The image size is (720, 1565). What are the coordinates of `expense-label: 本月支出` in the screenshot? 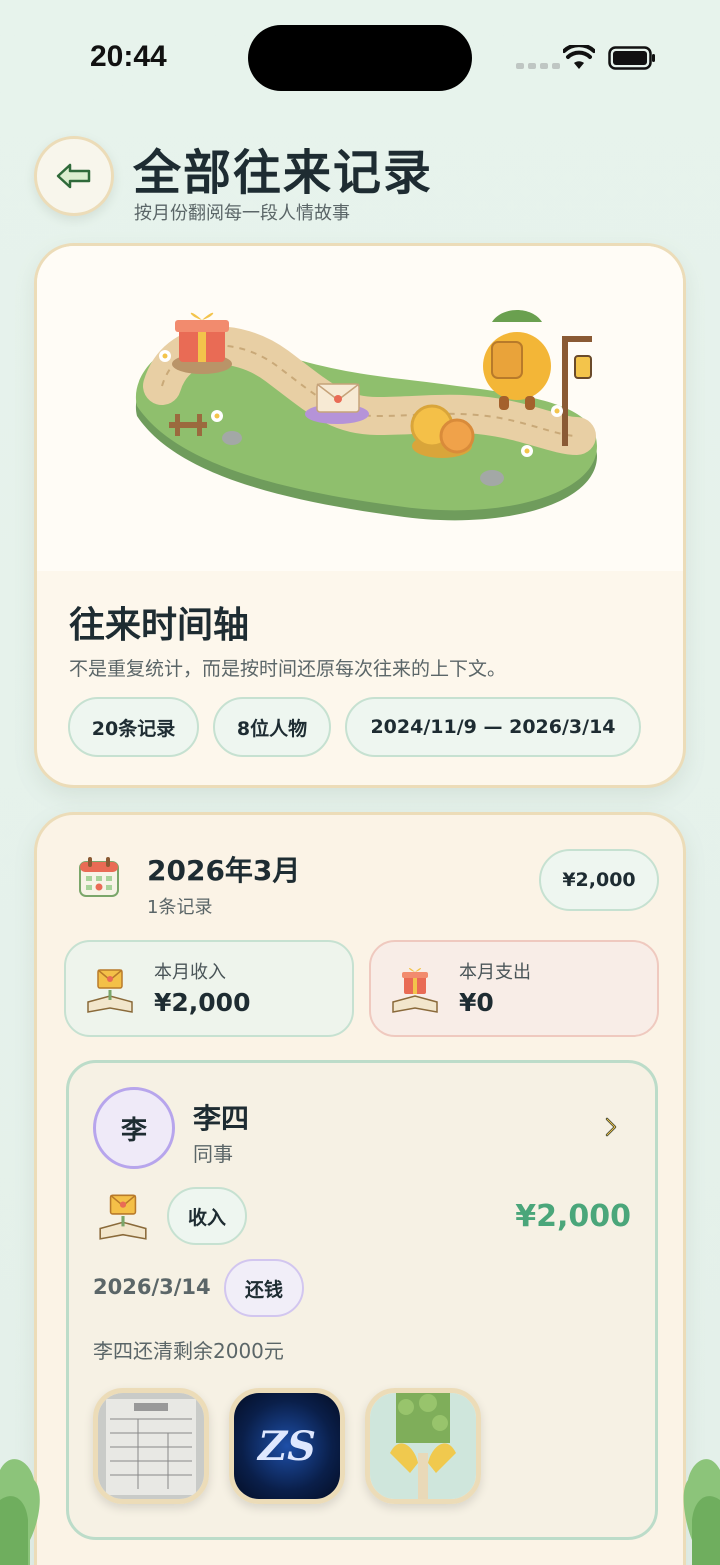 It's located at (495, 972).